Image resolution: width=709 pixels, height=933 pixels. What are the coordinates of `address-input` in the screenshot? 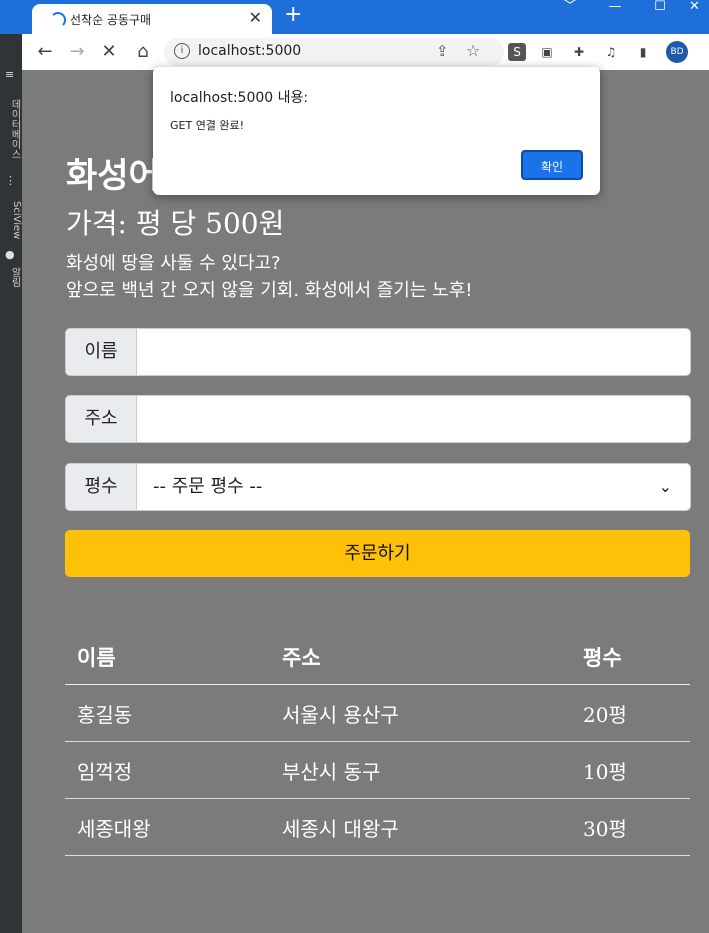 It's located at (414, 419).